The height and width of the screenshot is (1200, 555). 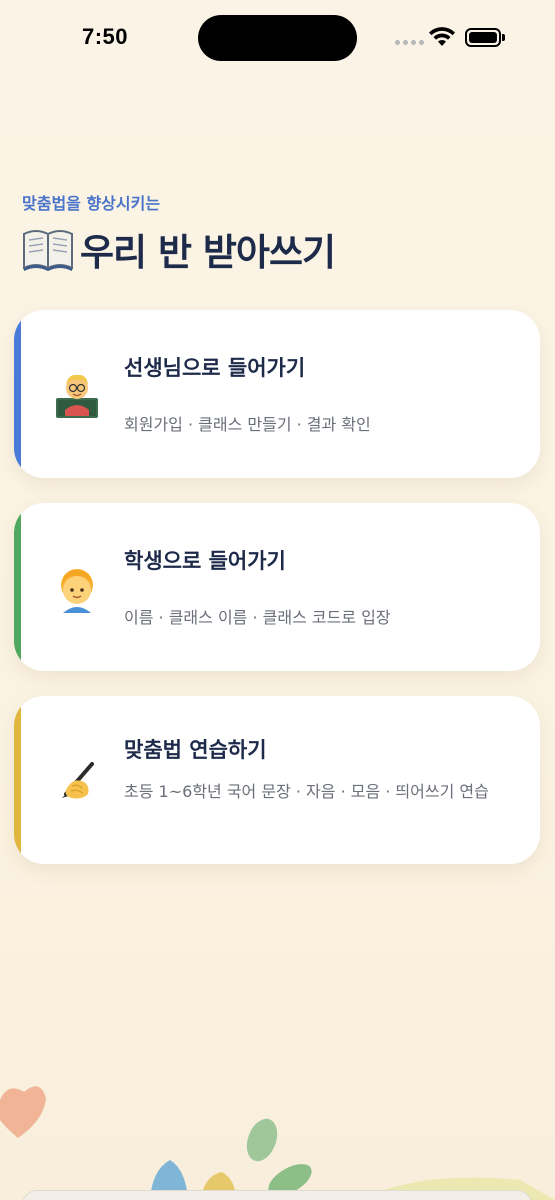 I want to click on page-header: 우리 반 받아쓰기, so click(x=179, y=249).